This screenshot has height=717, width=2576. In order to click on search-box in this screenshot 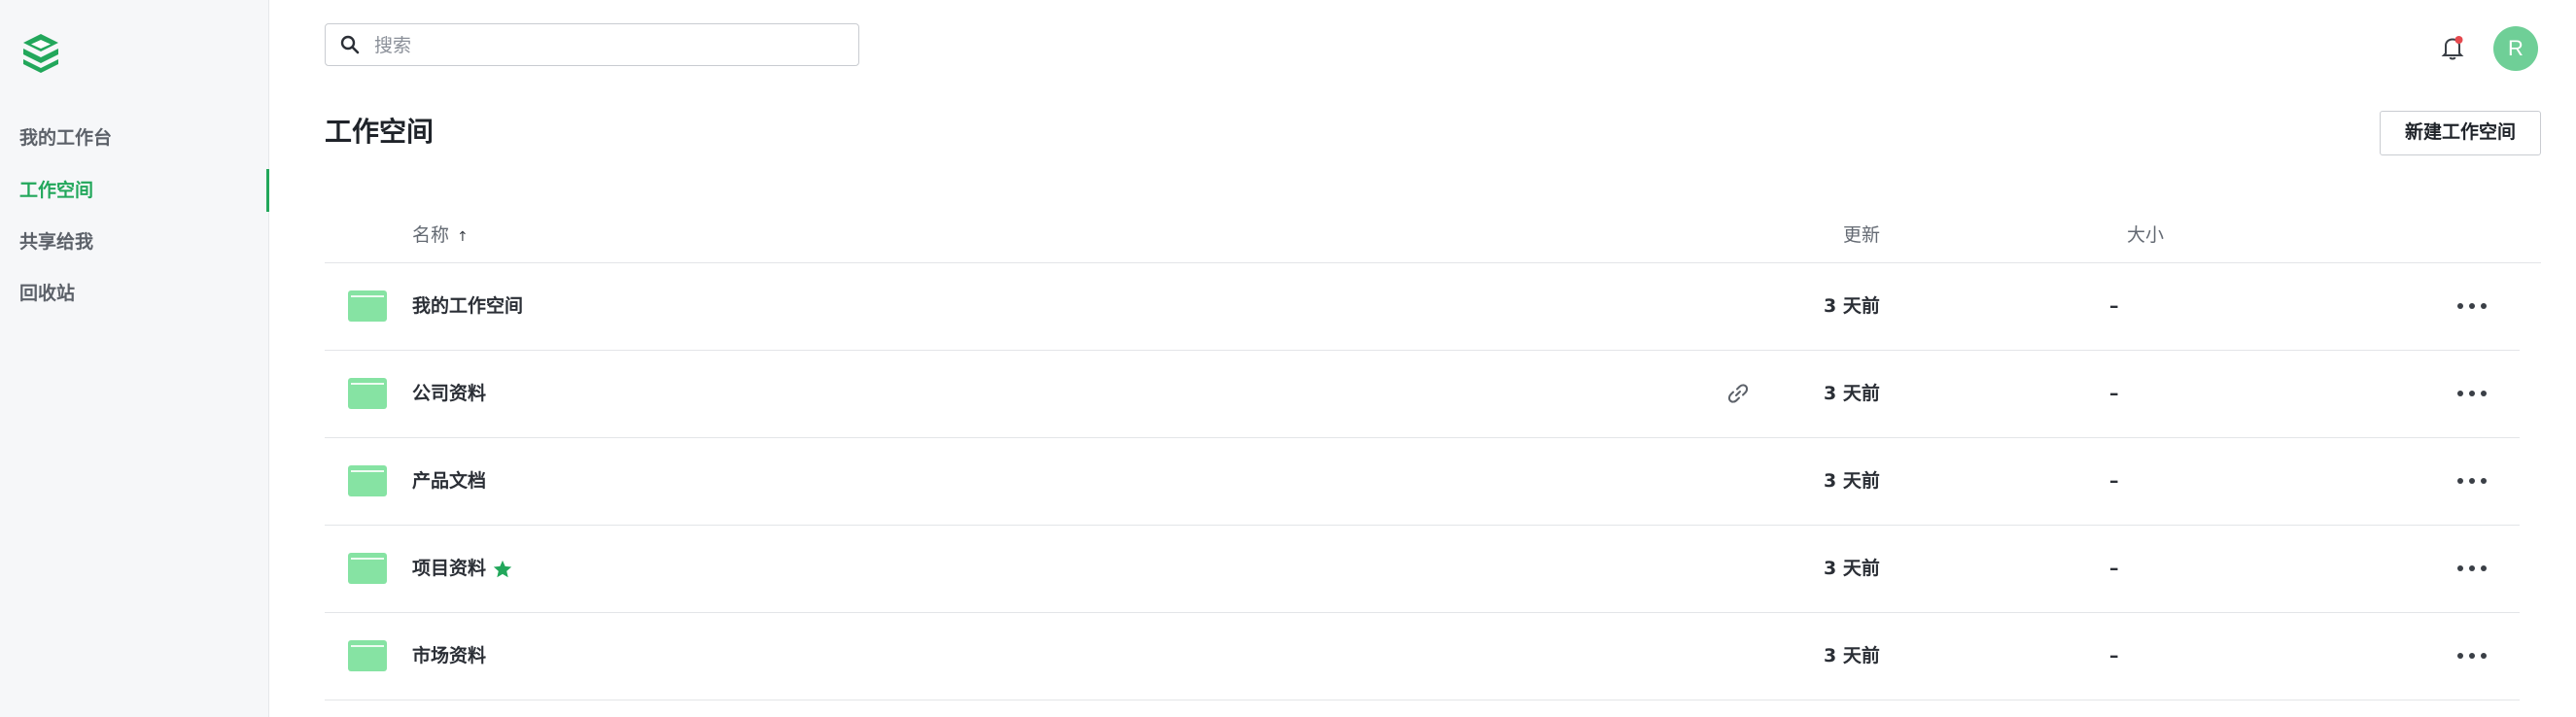, I will do `click(592, 44)`.